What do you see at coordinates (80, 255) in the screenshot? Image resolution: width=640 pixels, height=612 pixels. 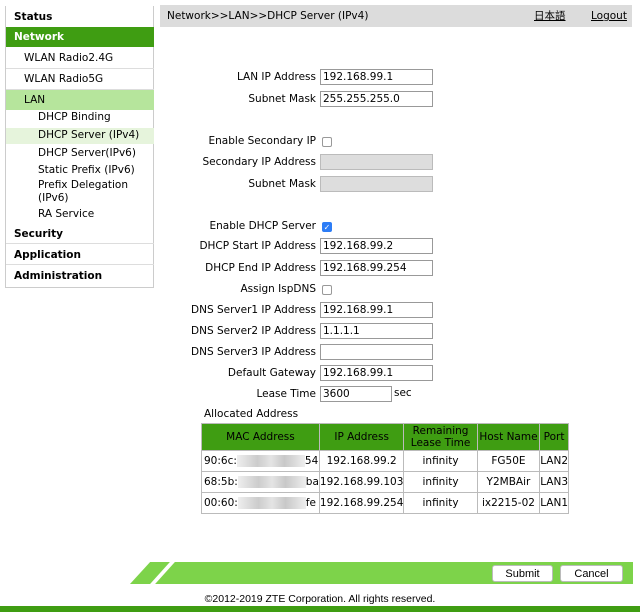 I see `sidebar-item-application: Application` at bounding box center [80, 255].